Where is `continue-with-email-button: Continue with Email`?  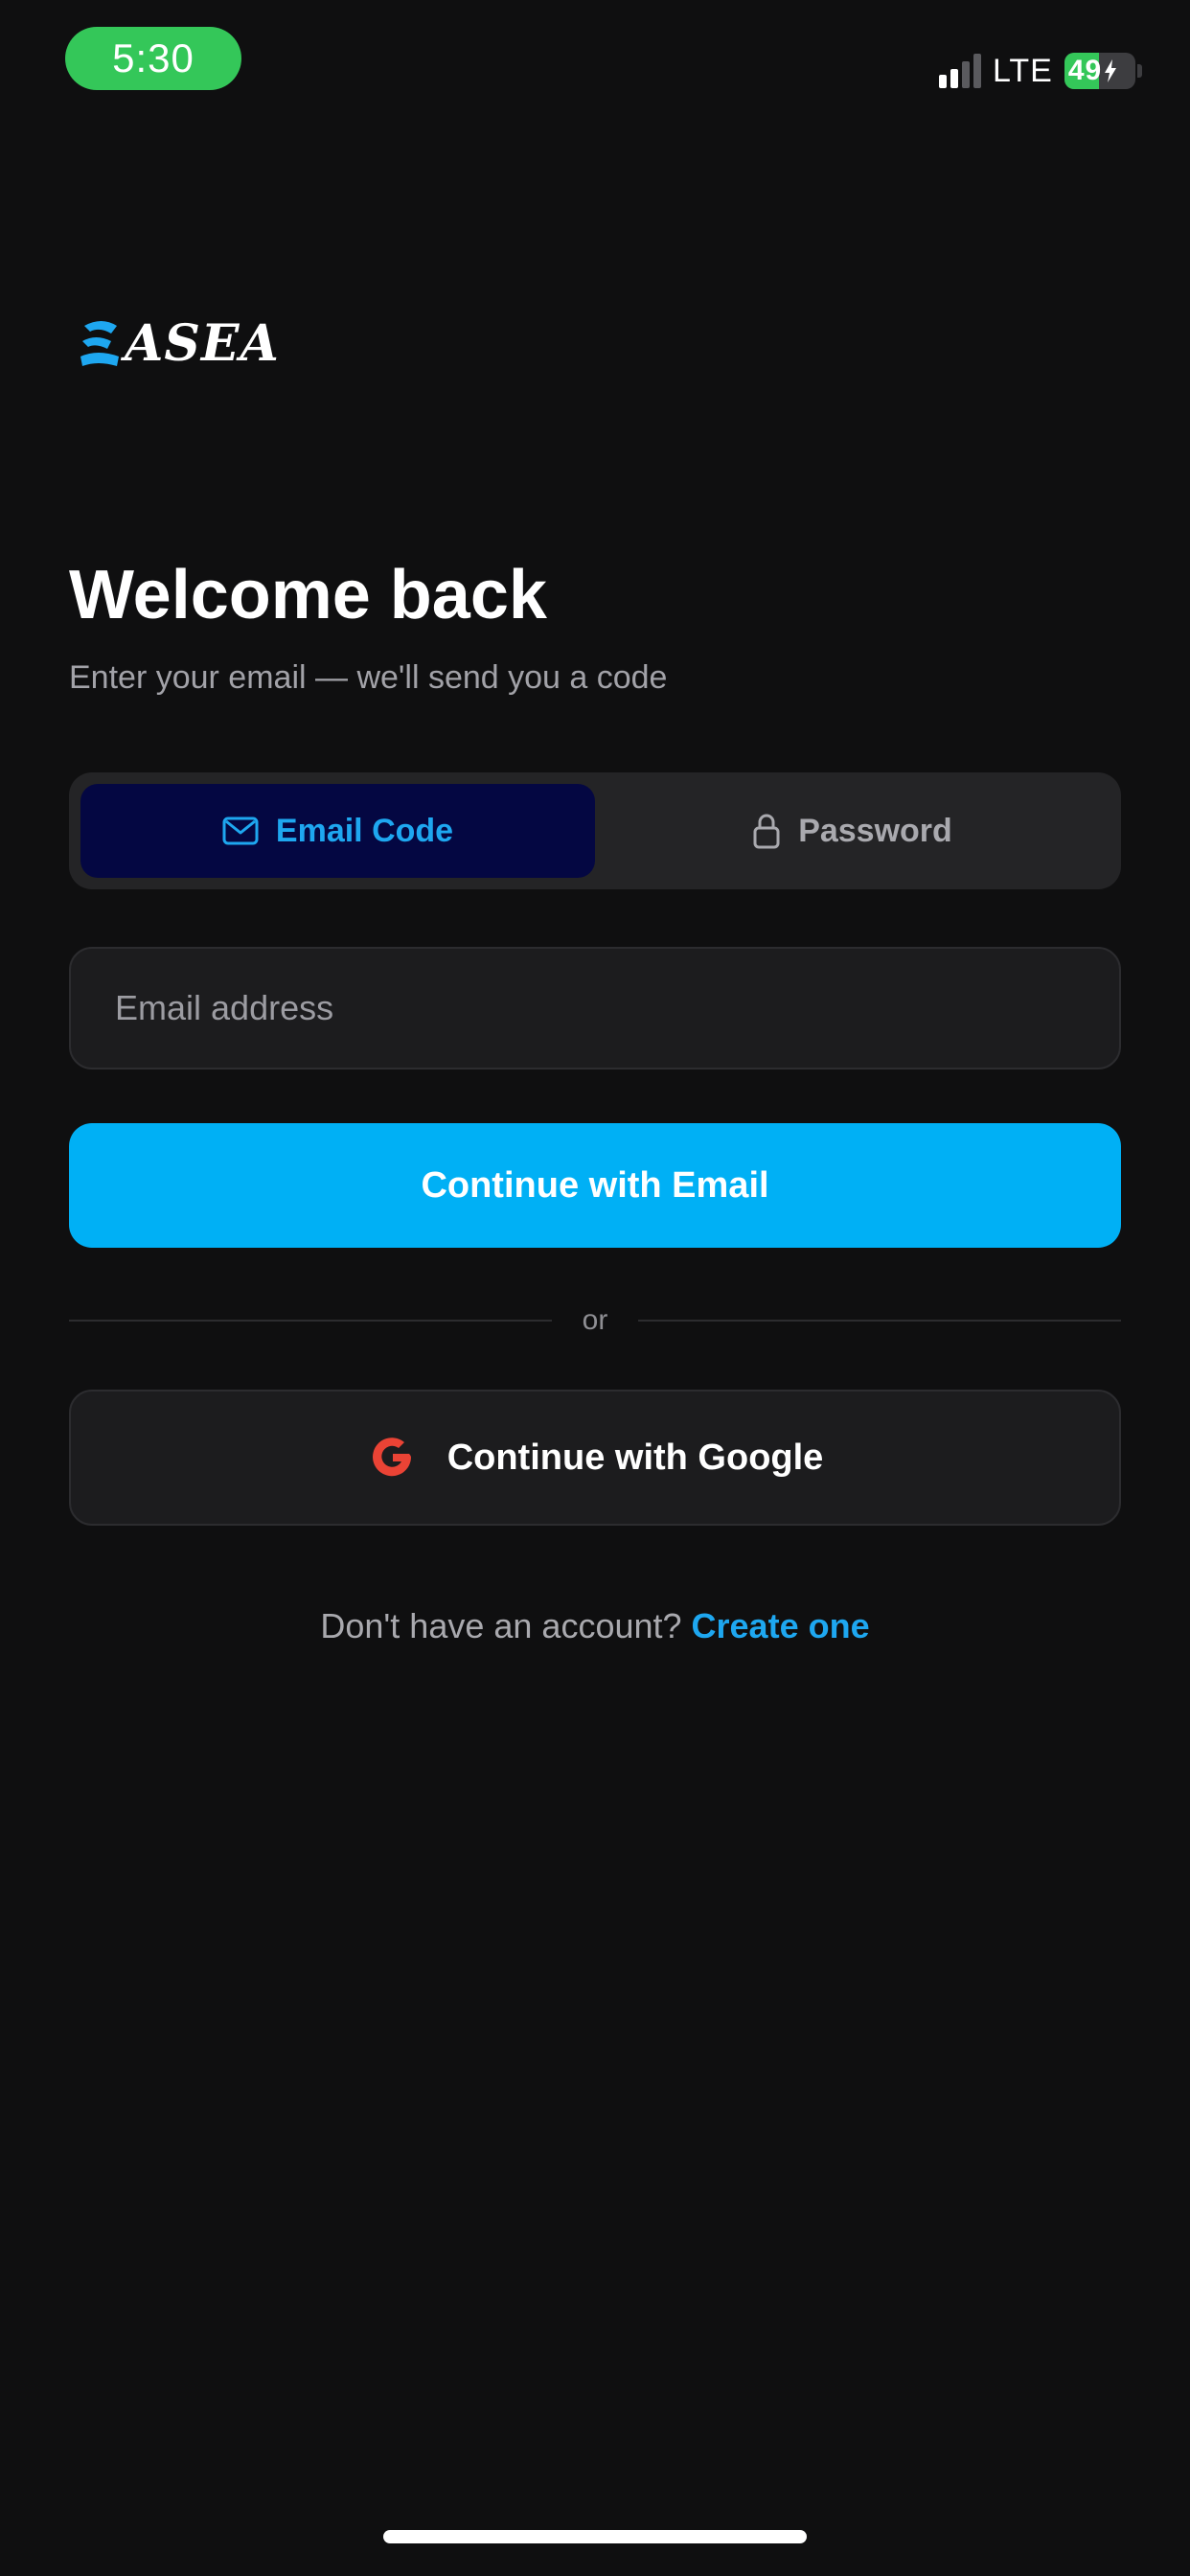
continue-with-email-button: Continue with Email is located at coordinates (595, 1185).